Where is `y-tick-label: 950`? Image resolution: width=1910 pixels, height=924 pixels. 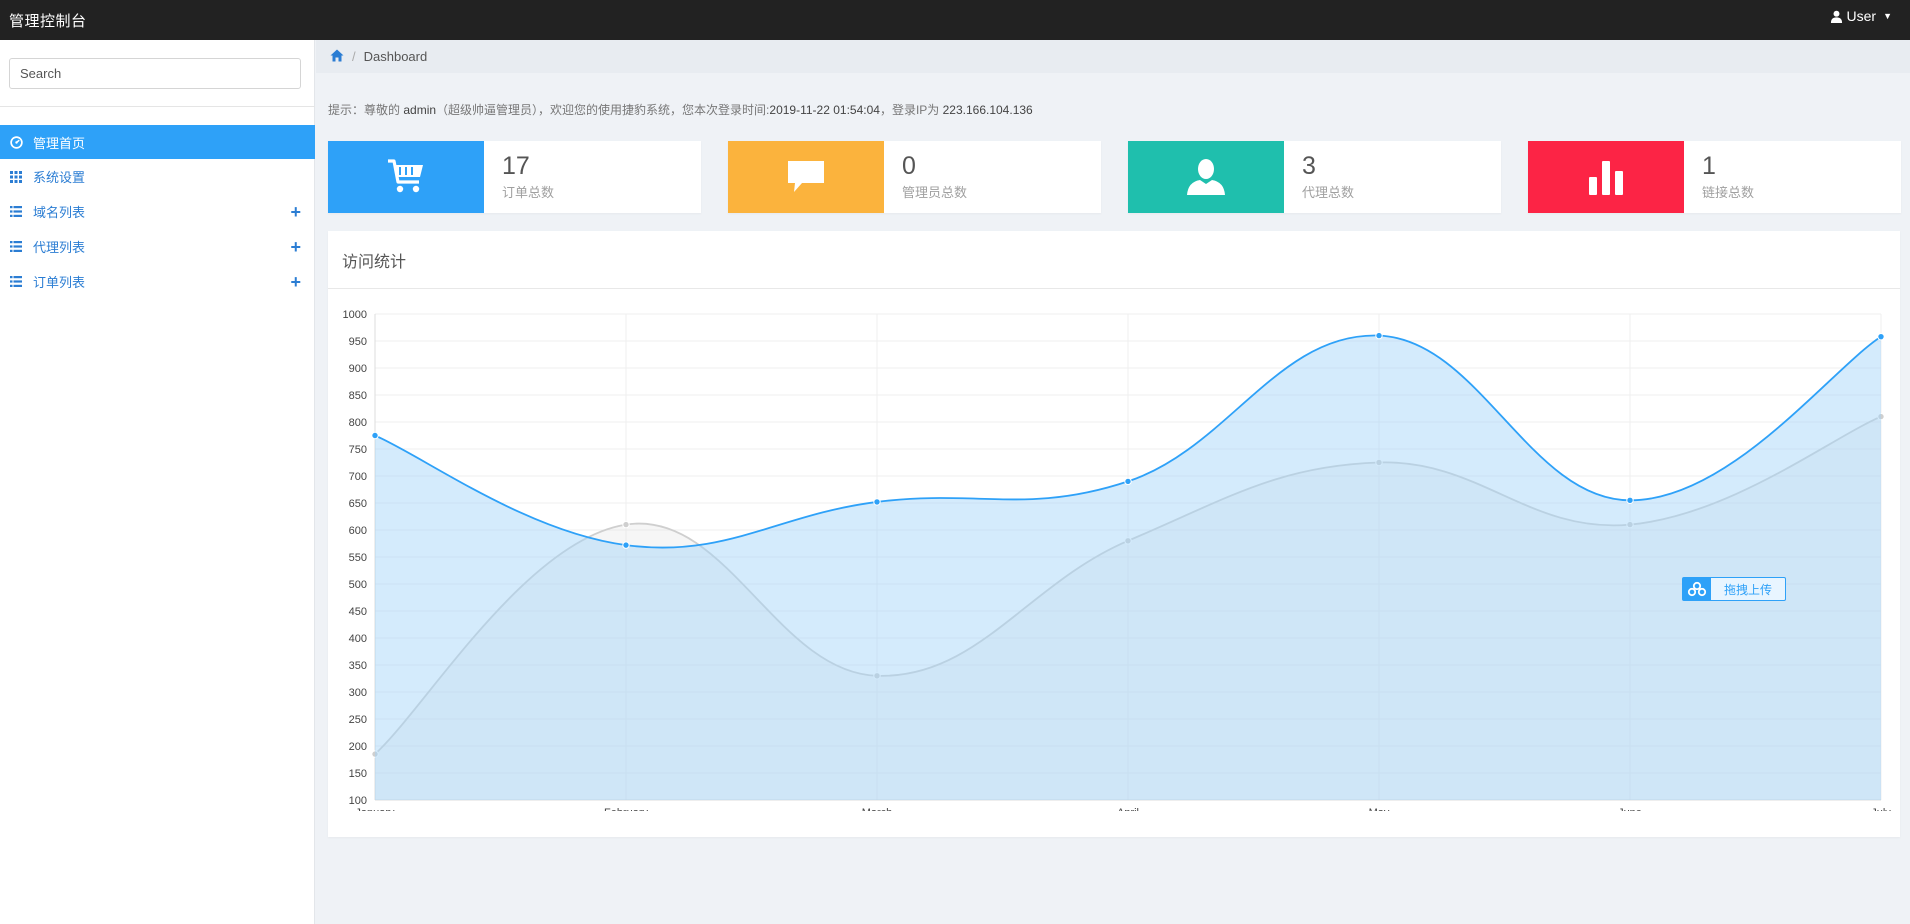
y-tick-label: 950 is located at coordinates (358, 342).